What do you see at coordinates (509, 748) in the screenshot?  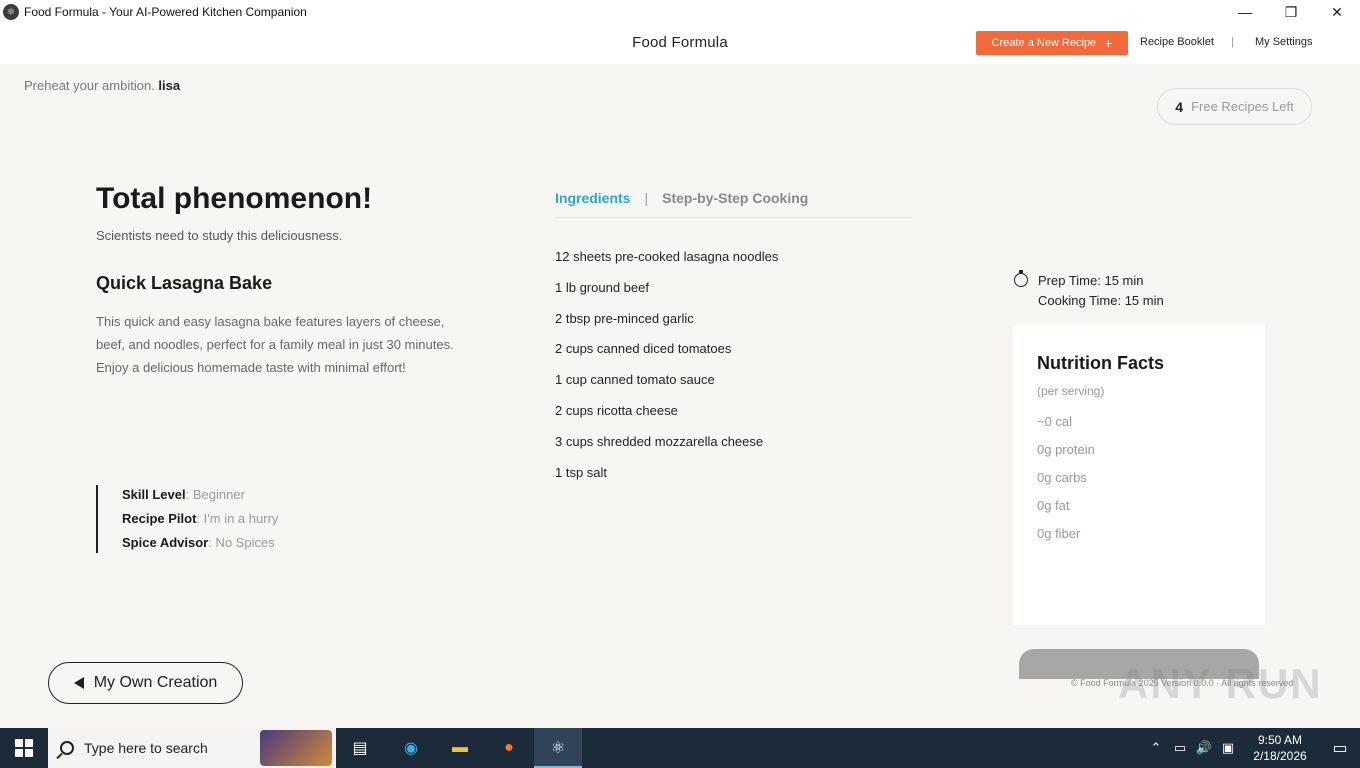 I see `firefox-icon: ●` at bounding box center [509, 748].